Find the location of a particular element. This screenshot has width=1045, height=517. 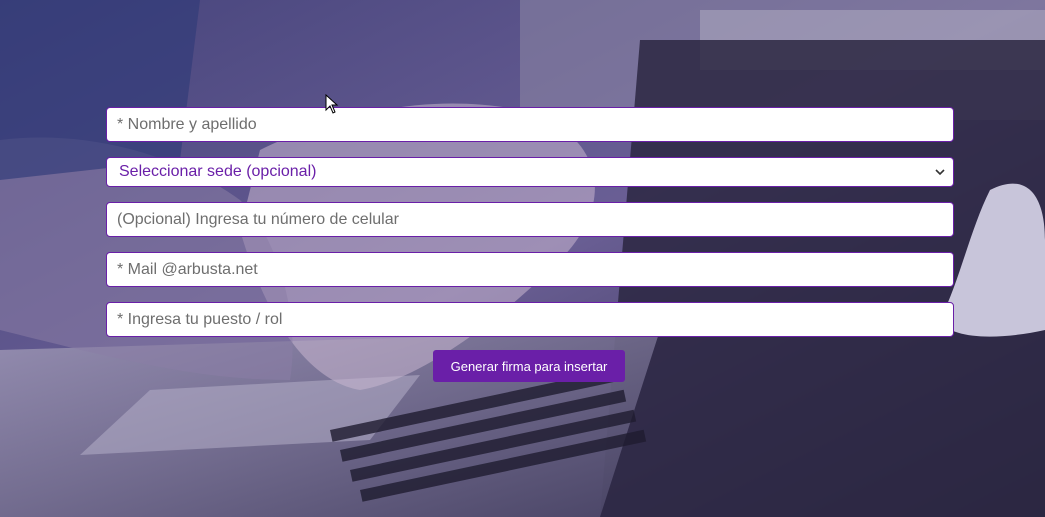

phone-field is located at coordinates (530, 219).